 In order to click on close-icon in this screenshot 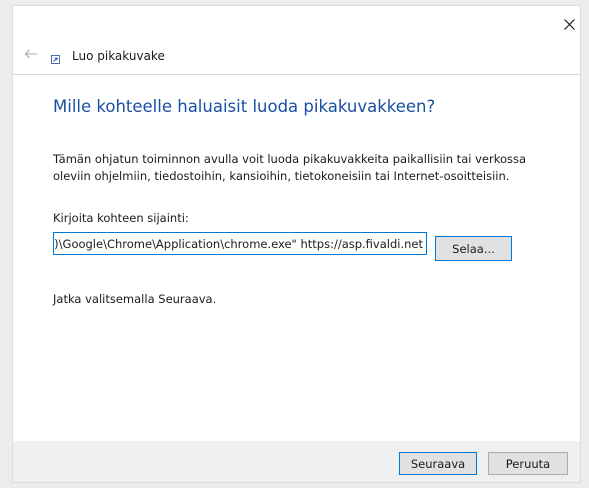, I will do `click(569, 24)`.